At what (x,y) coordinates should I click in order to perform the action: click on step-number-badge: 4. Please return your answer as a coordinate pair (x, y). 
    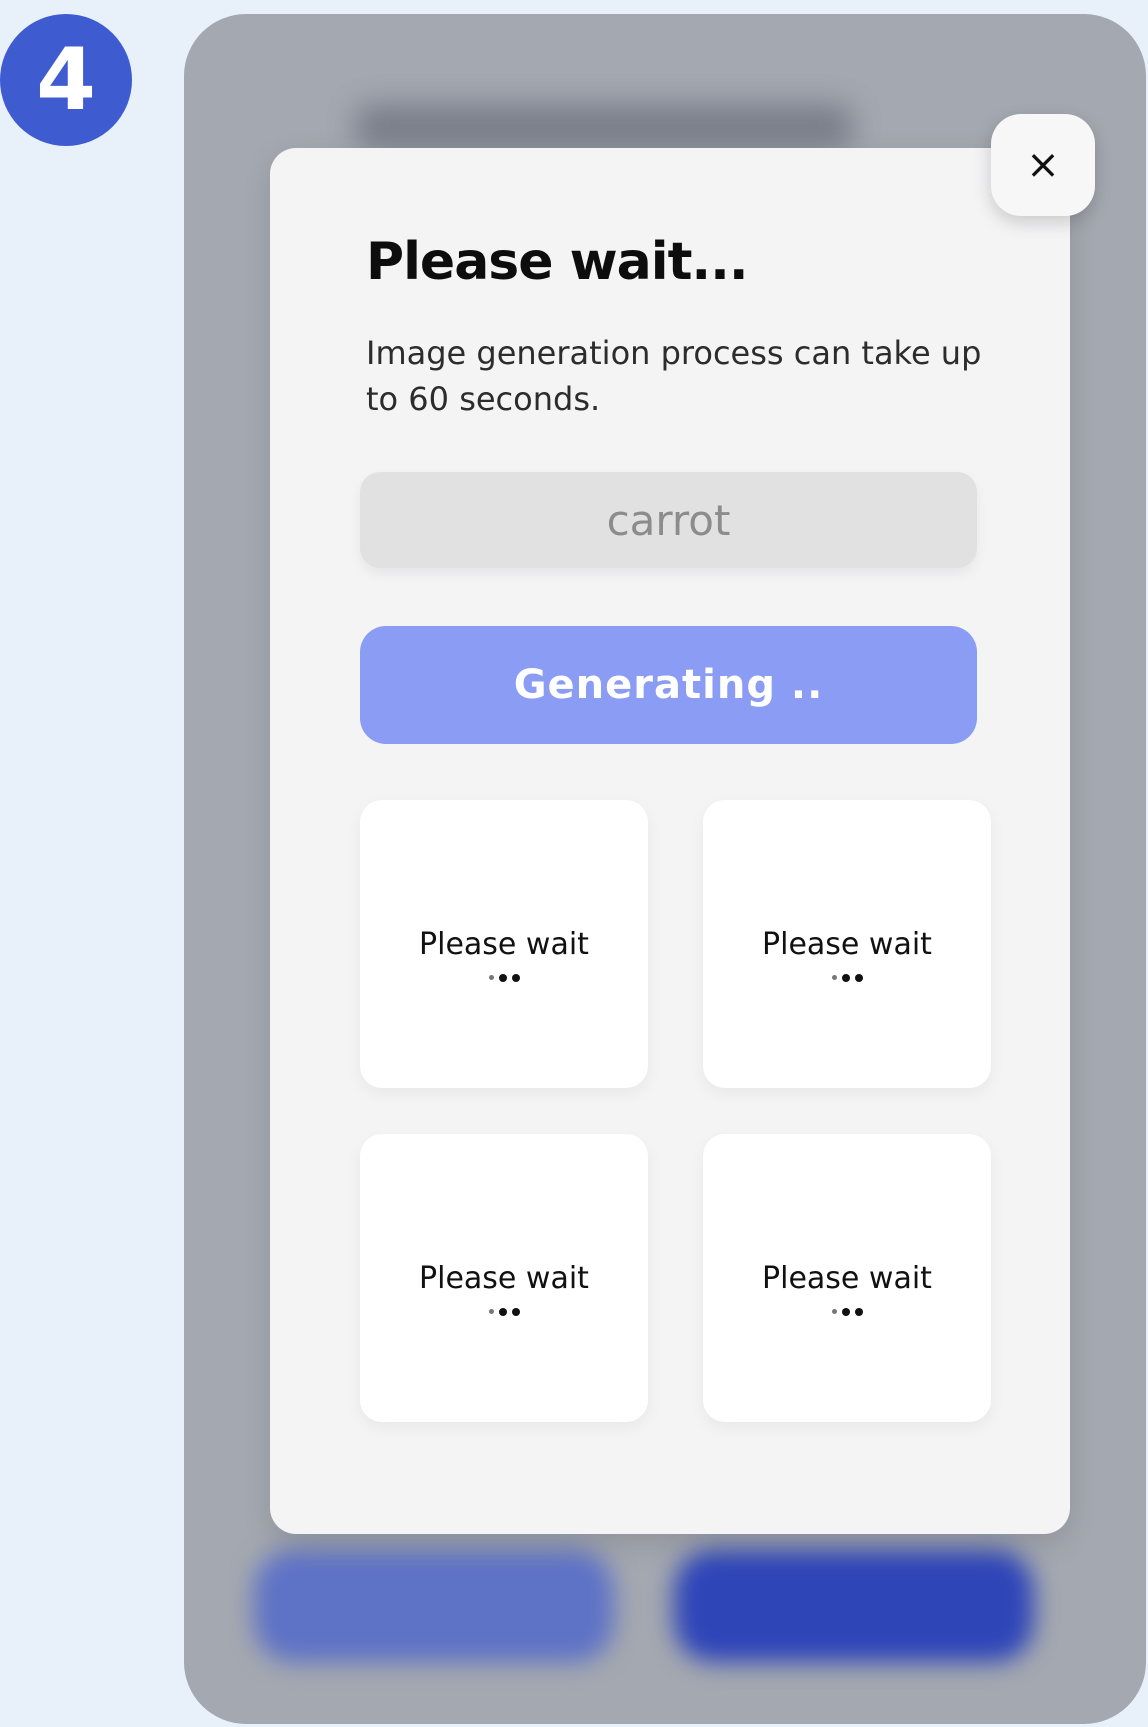
    Looking at the image, I should click on (66, 80).